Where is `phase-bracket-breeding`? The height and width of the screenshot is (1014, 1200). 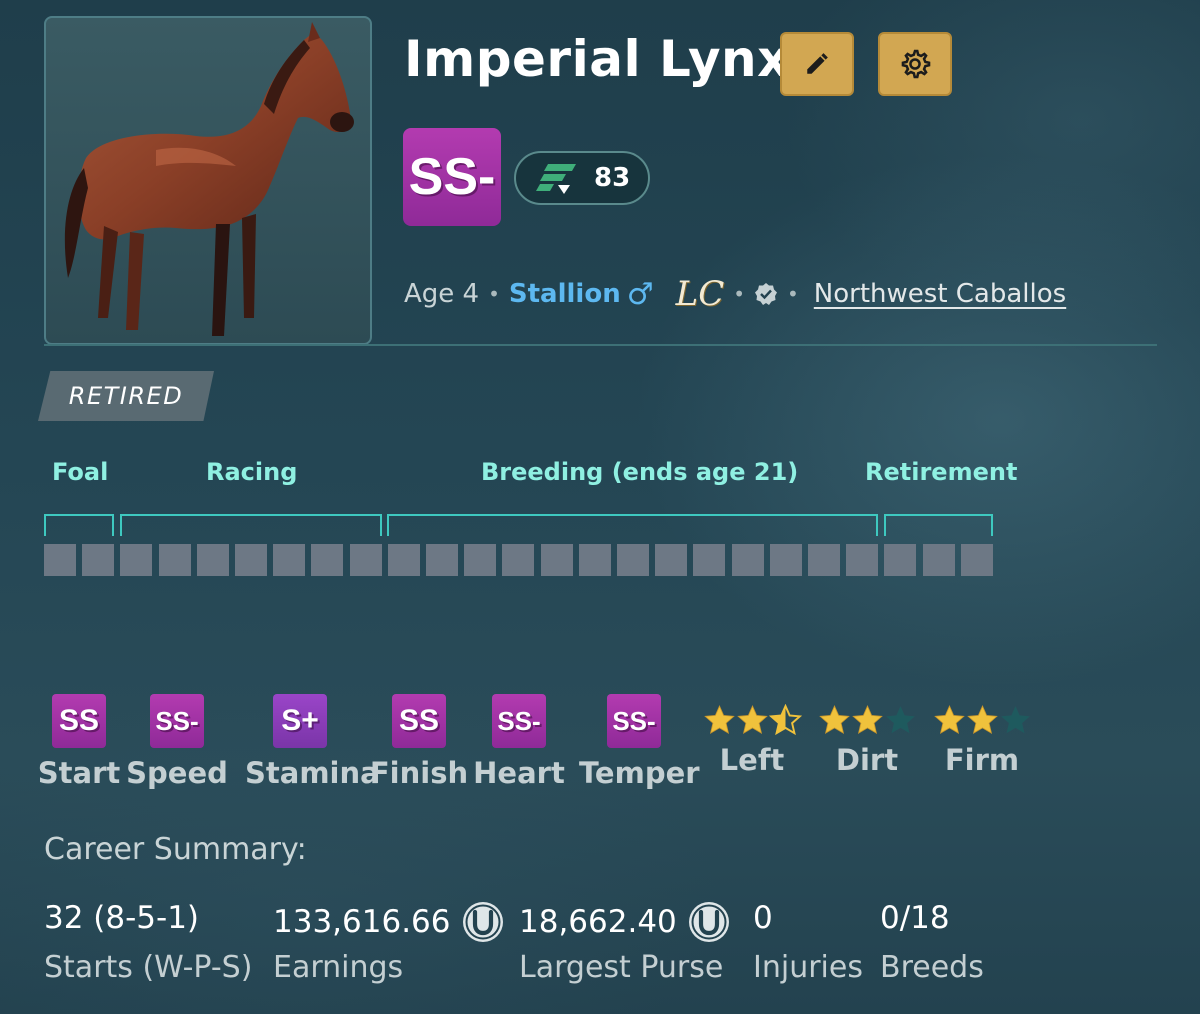
phase-bracket-breeding is located at coordinates (632, 525).